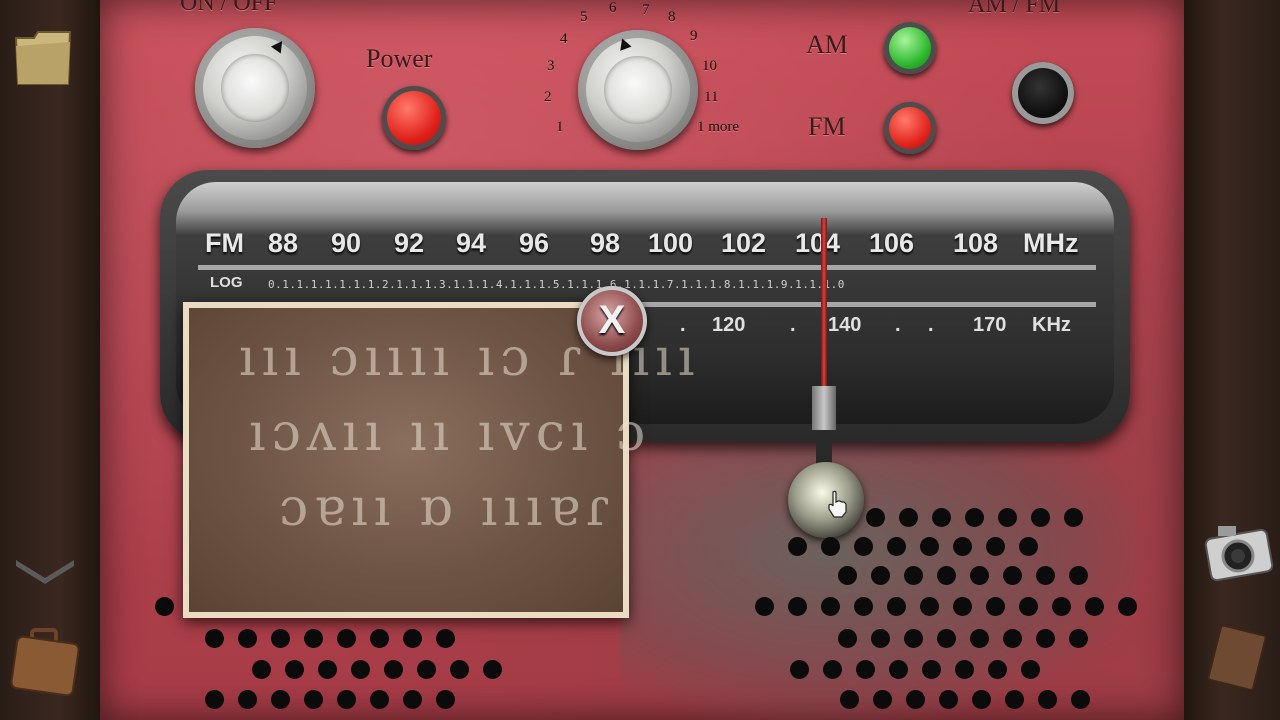 The height and width of the screenshot is (720, 1280). What do you see at coordinates (548, 97) in the screenshot?
I see `selector-number: 2` at bounding box center [548, 97].